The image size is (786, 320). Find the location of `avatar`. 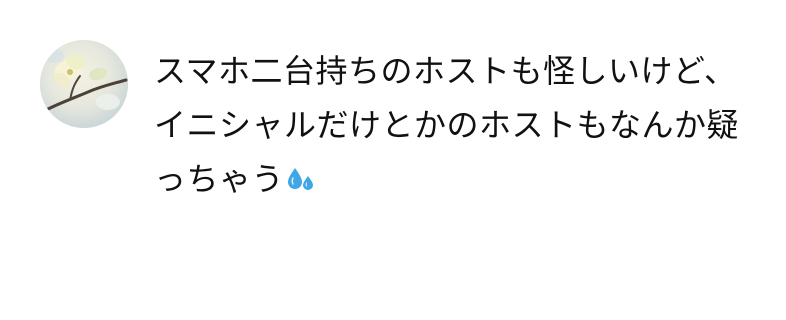

avatar is located at coordinates (84, 84).